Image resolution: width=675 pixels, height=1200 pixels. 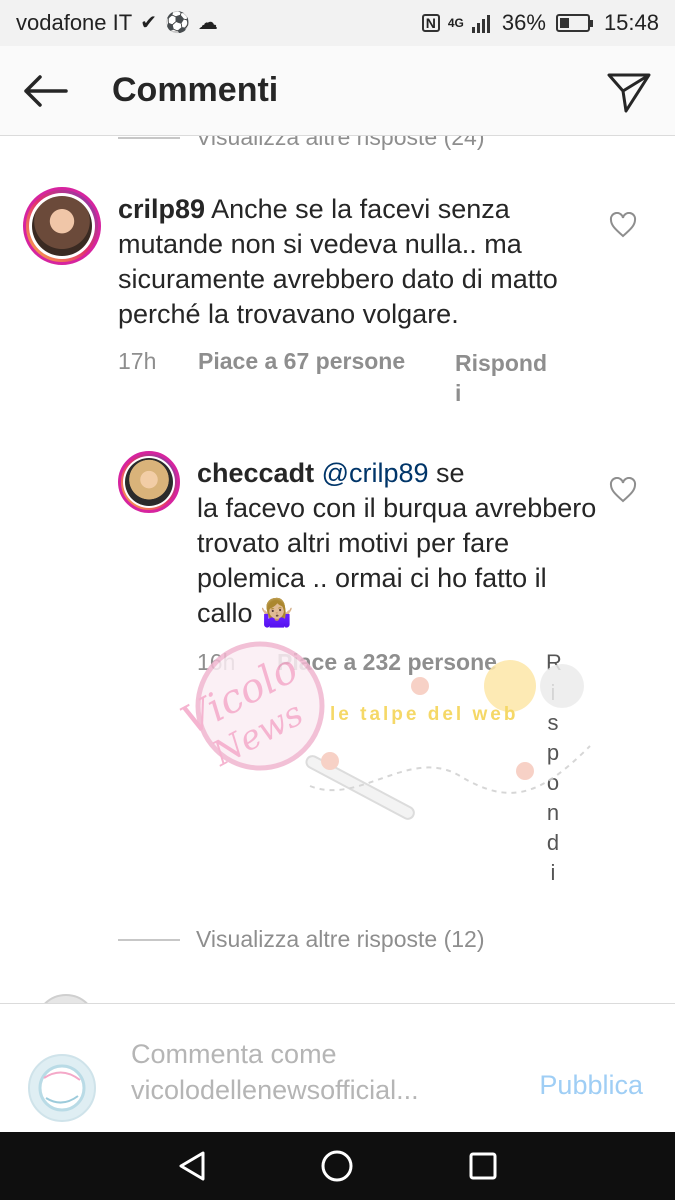 What do you see at coordinates (177, 23) in the screenshot?
I see `soccer-ball-icon: ⚽` at bounding box center [177, 23].